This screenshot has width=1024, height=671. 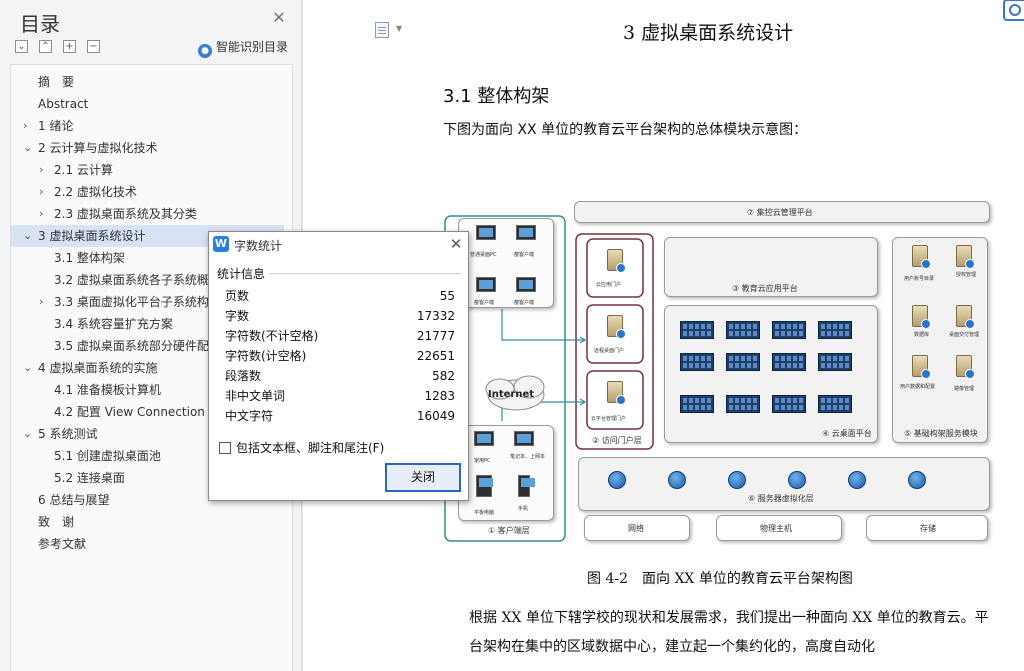 I want to click on stat-label: 页数, so click(x=237, y=296).